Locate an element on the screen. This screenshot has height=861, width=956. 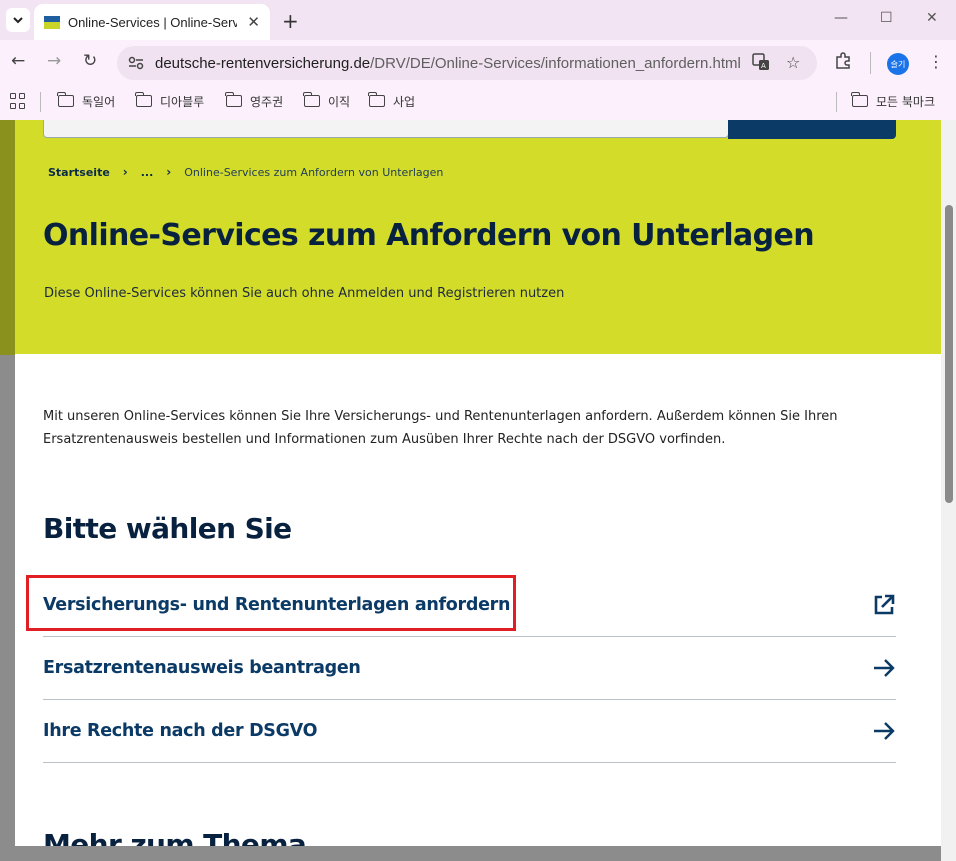
star-icon: ☆ is located at coordinates (793, 62).